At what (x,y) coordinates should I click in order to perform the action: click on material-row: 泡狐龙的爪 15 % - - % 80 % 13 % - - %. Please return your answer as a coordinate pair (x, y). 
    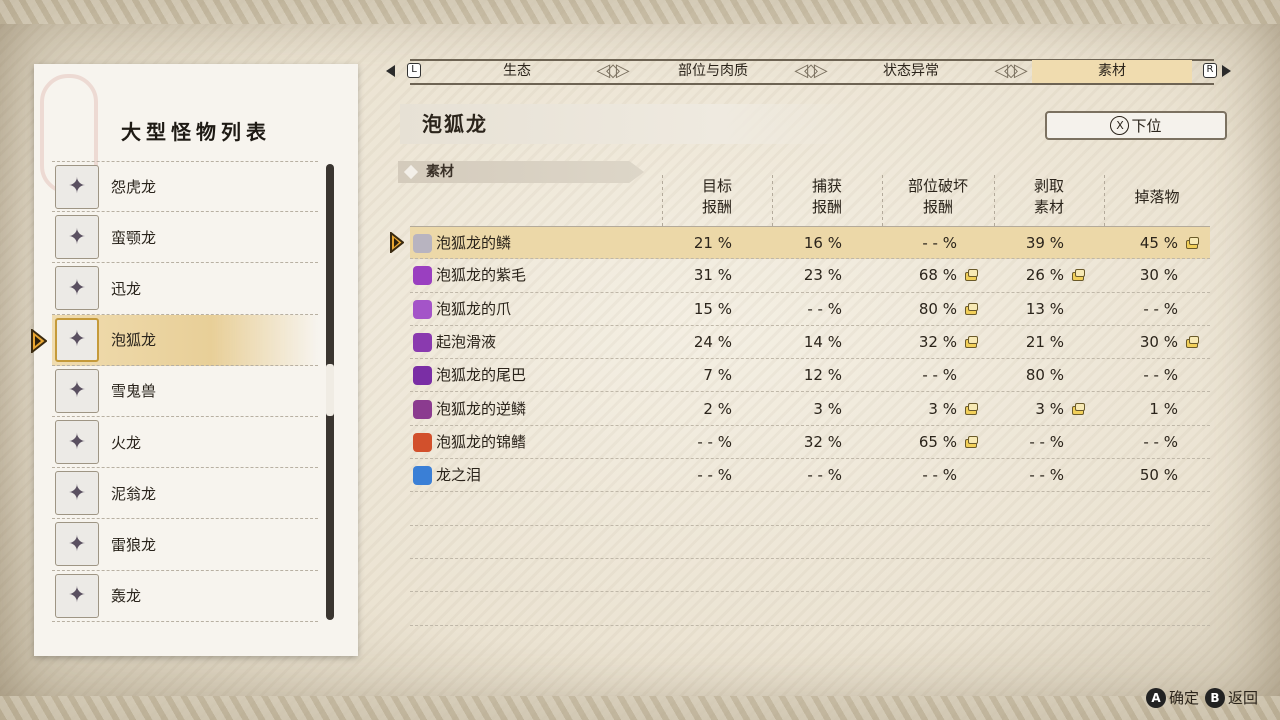
    Looking at the image, I should click on (810, 309).